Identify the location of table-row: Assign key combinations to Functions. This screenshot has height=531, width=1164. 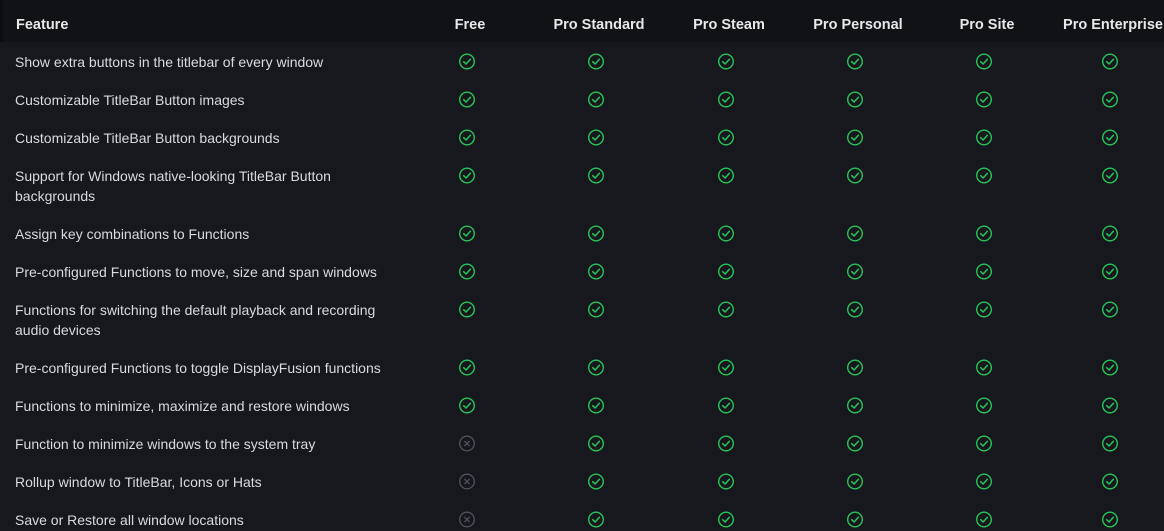
(582, 233).